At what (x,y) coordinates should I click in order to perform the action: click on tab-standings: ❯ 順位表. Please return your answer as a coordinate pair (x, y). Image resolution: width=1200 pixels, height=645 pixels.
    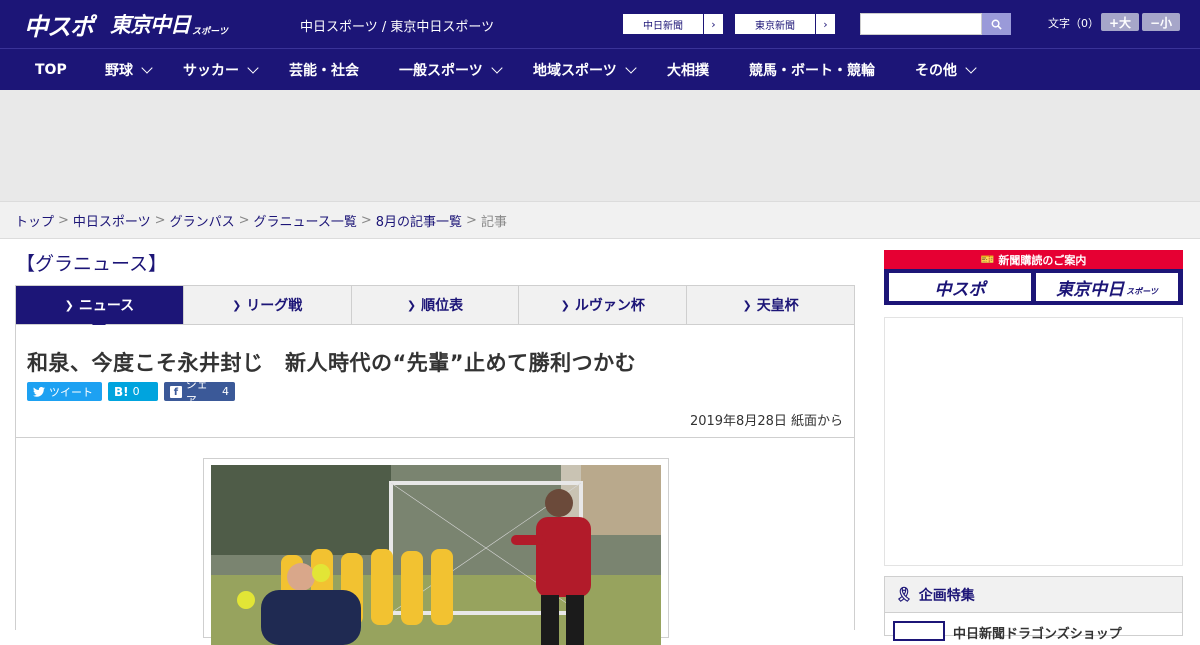
    Looking at the image, I should click on (436, 305).